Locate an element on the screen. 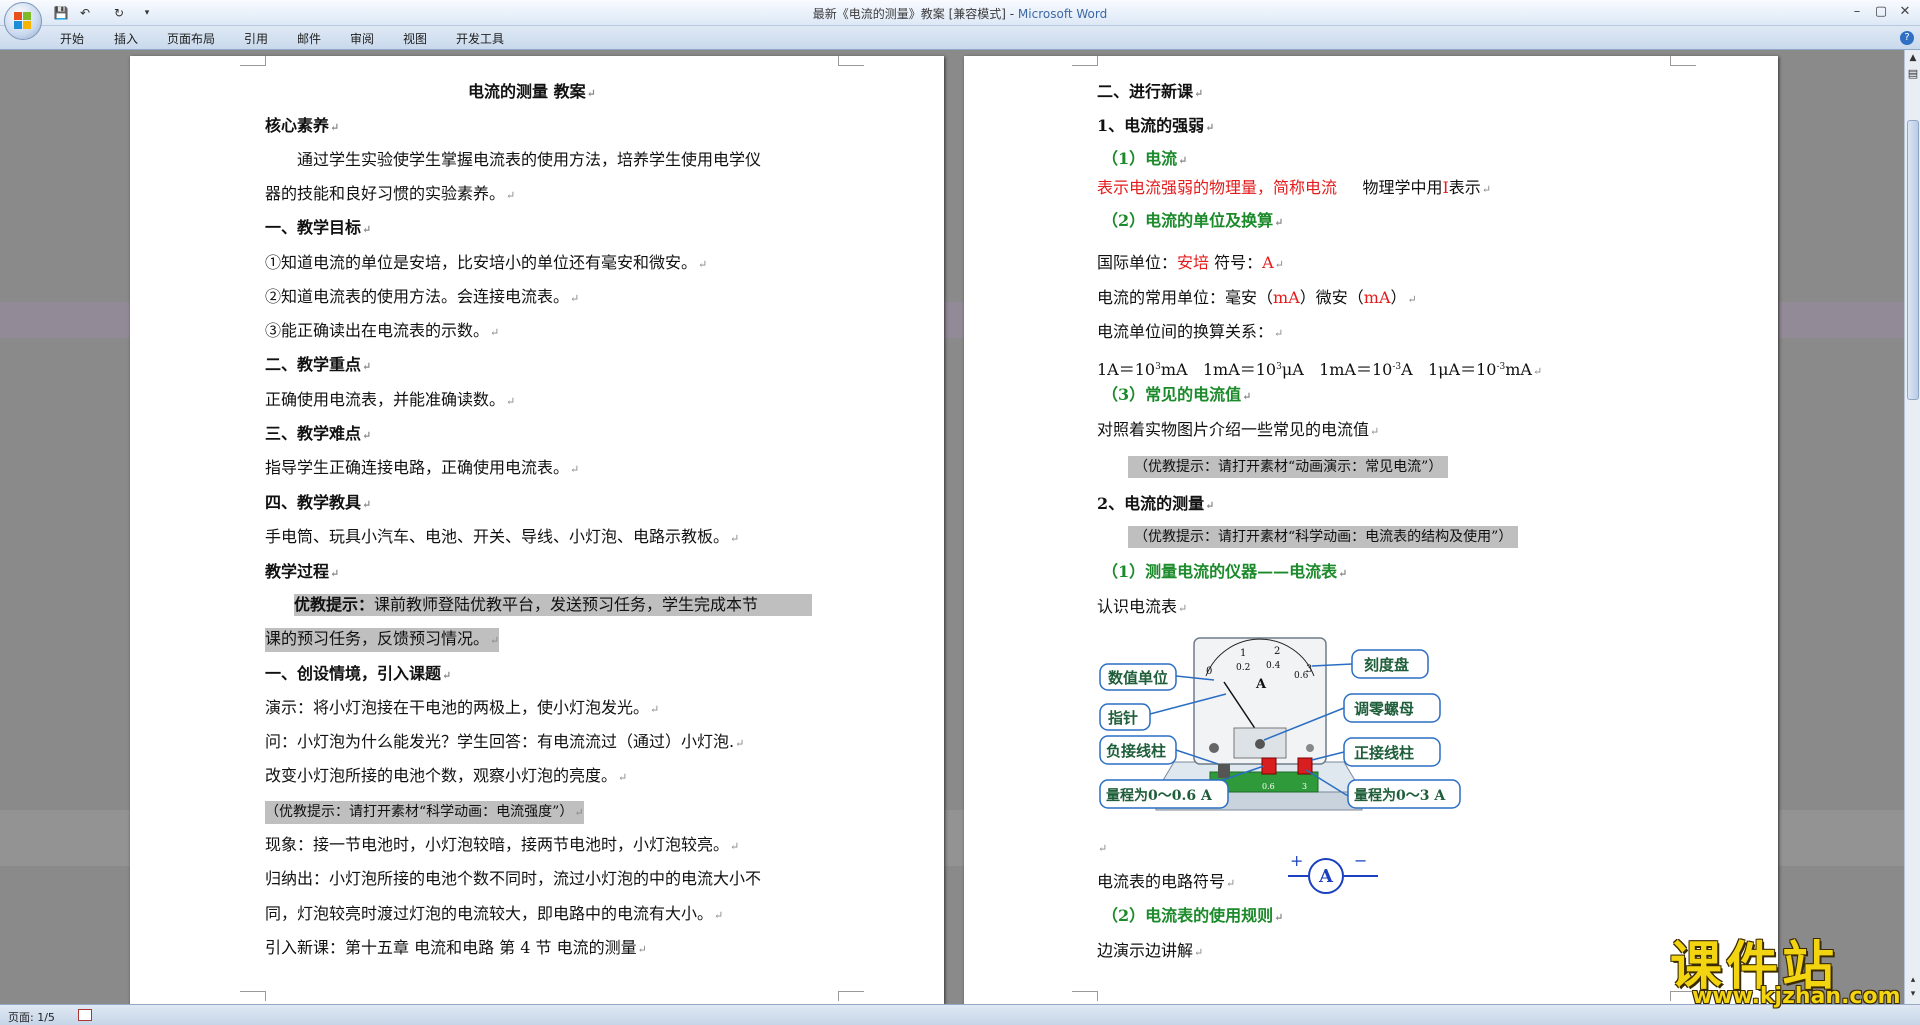  help-icon: ? is located at coordinates (1907, 38).